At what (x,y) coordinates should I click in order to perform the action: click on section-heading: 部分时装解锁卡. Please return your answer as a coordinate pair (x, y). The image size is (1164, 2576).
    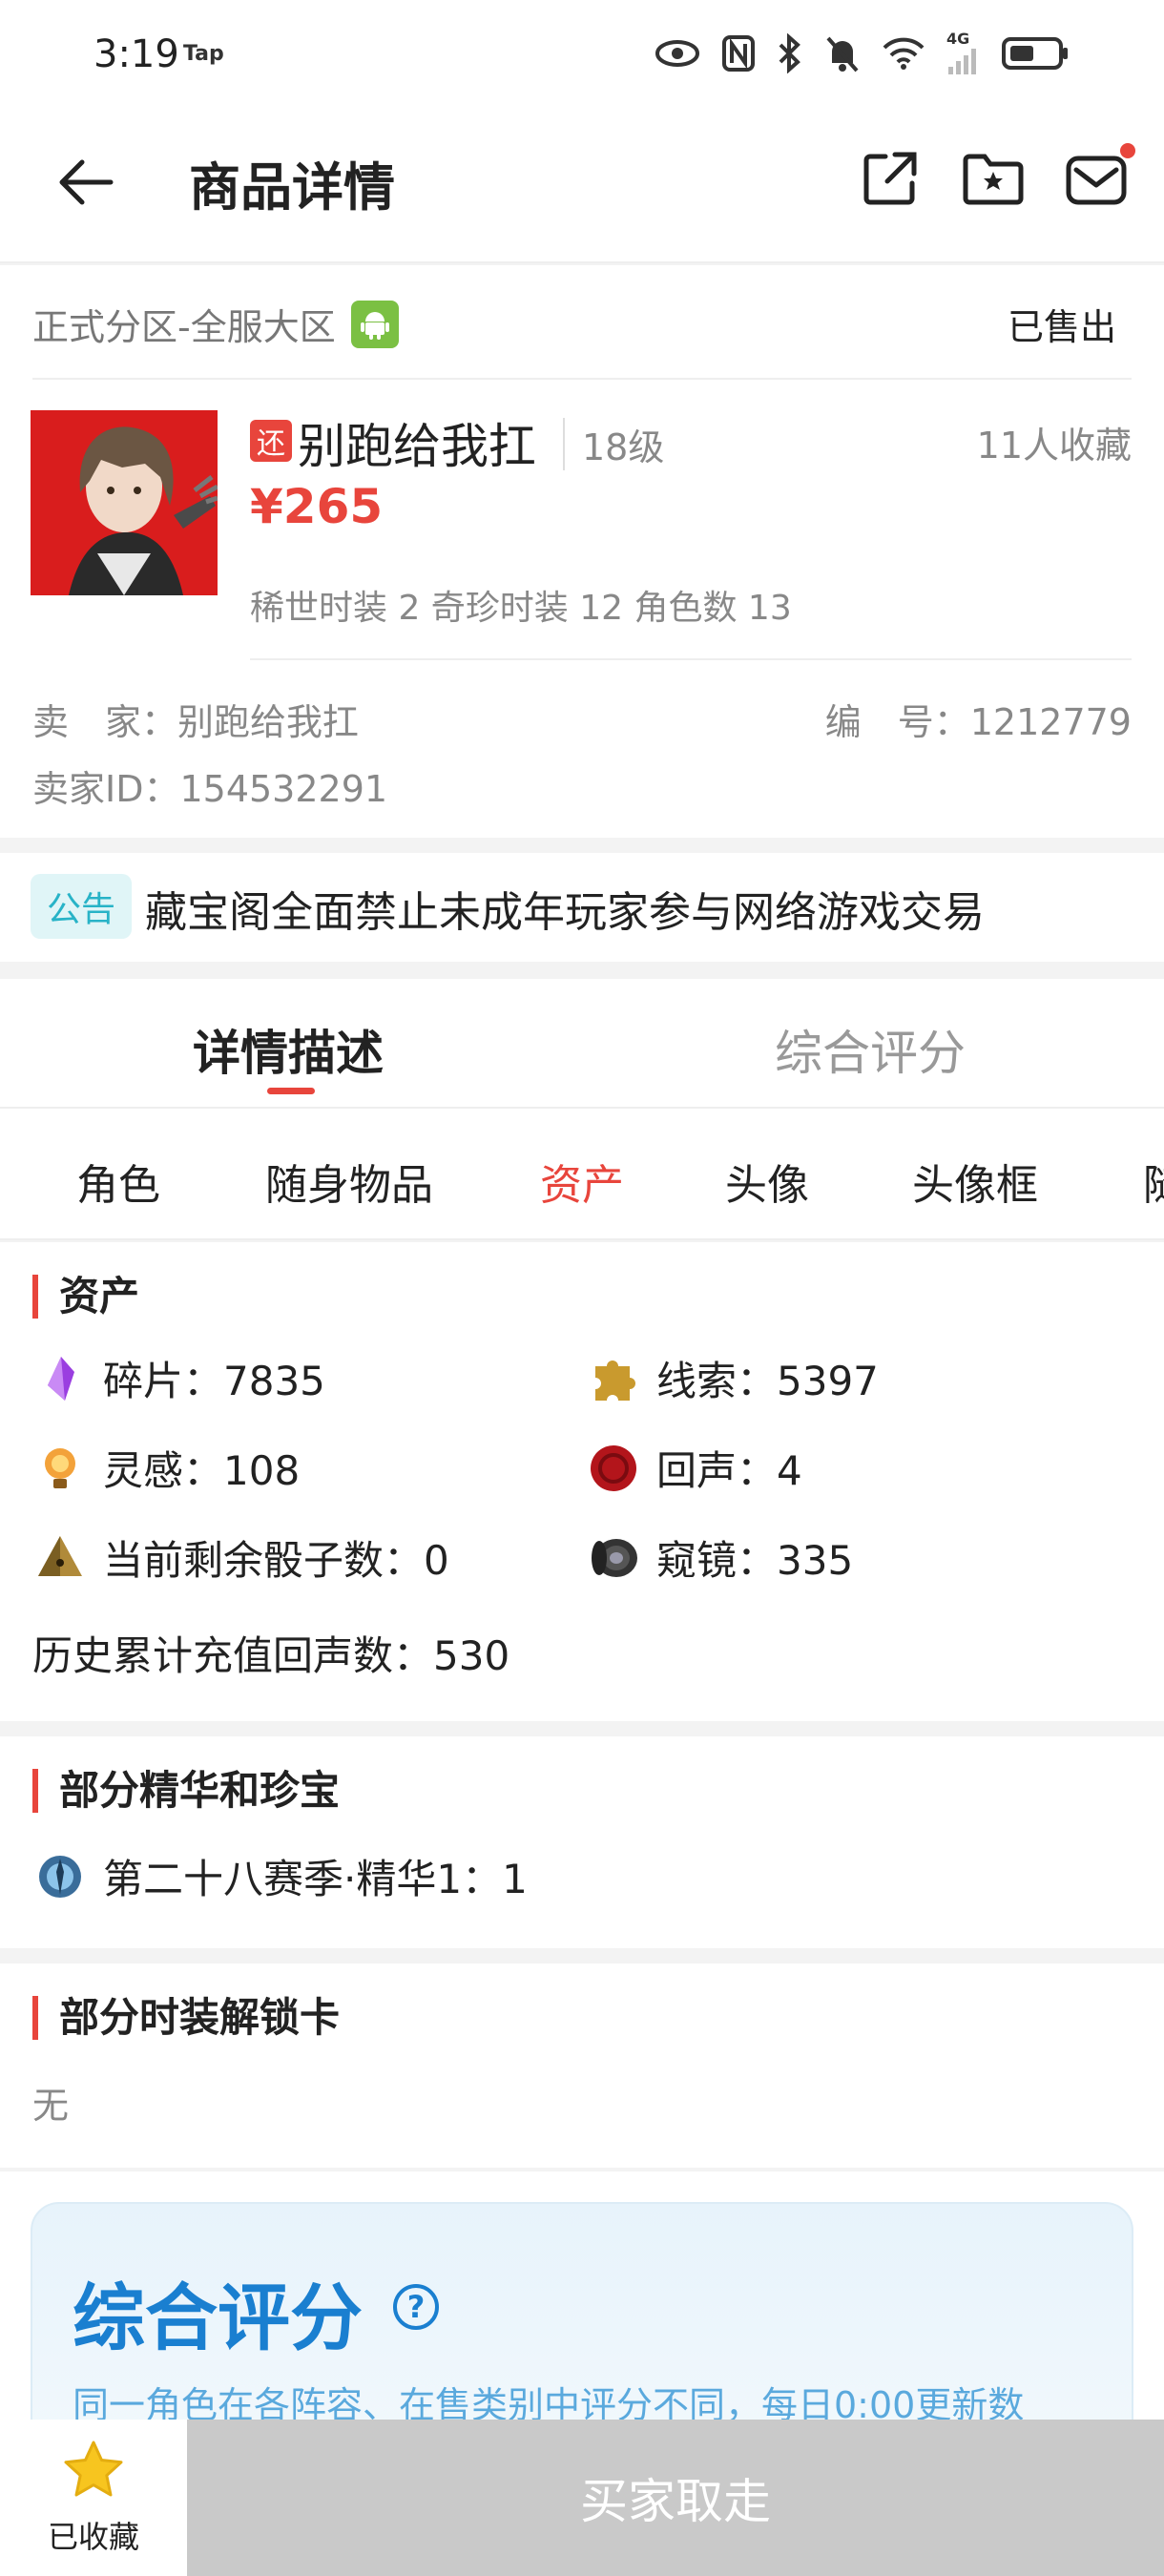
    Looking at the image, I should click on (186, 2018).